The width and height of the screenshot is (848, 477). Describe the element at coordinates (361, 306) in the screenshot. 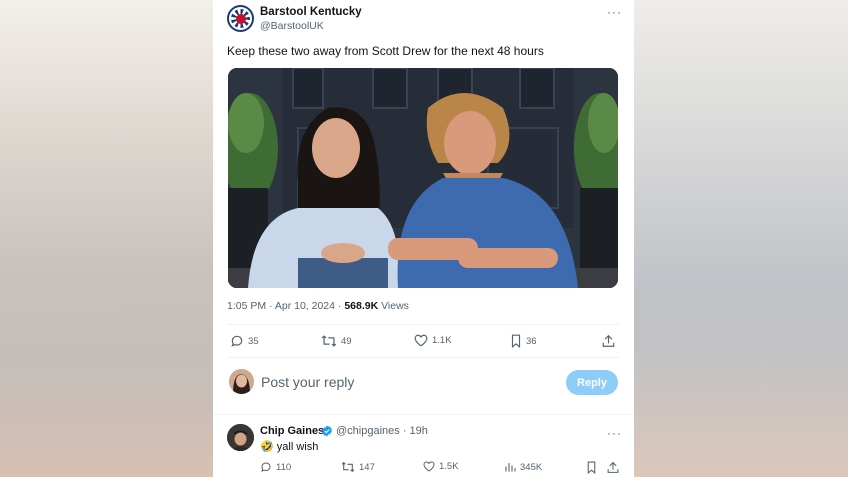

I see `views-count: 568.9K` at that location.